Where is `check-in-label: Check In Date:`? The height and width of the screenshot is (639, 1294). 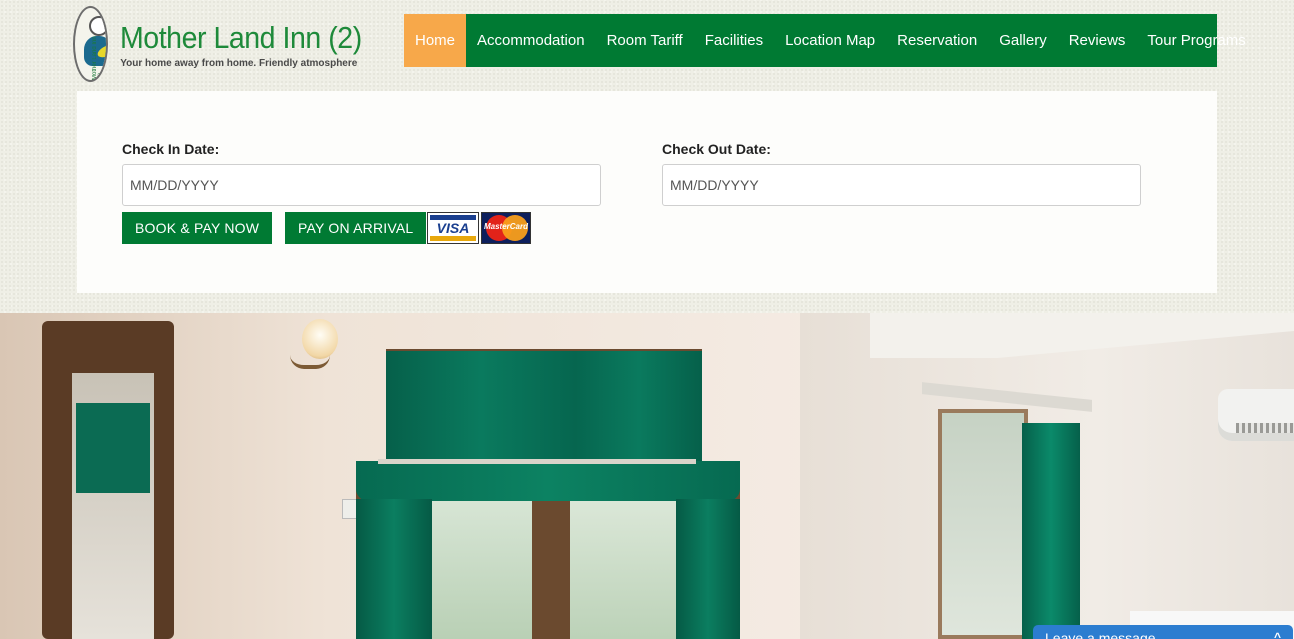
check-in-label: Check In Date: is located at coordinates (171, 149).